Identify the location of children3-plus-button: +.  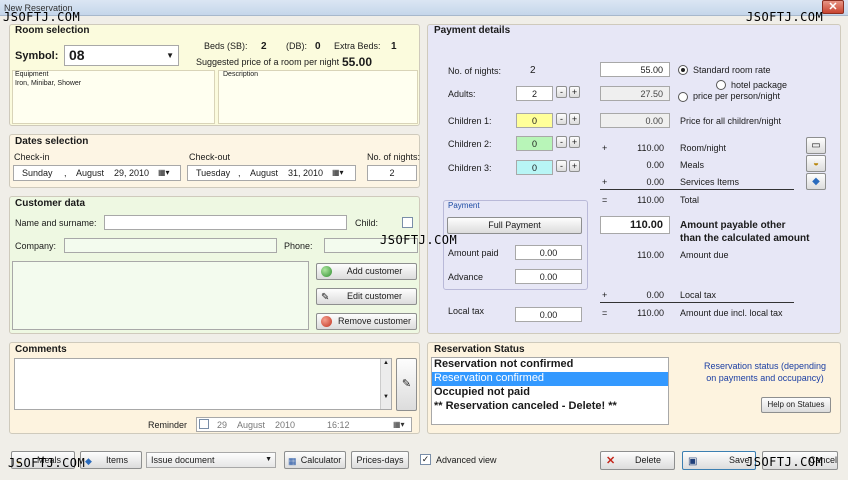
(574, 166).